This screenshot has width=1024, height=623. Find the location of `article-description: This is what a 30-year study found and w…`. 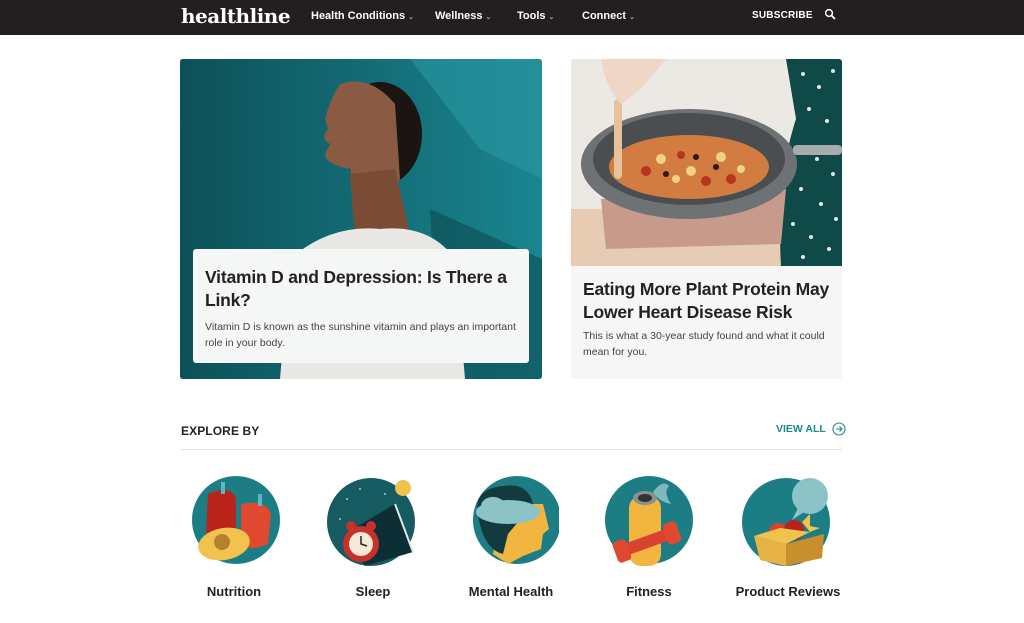

article-description: This is what a 30-year study found and w… is located at coordinates (704, 344).